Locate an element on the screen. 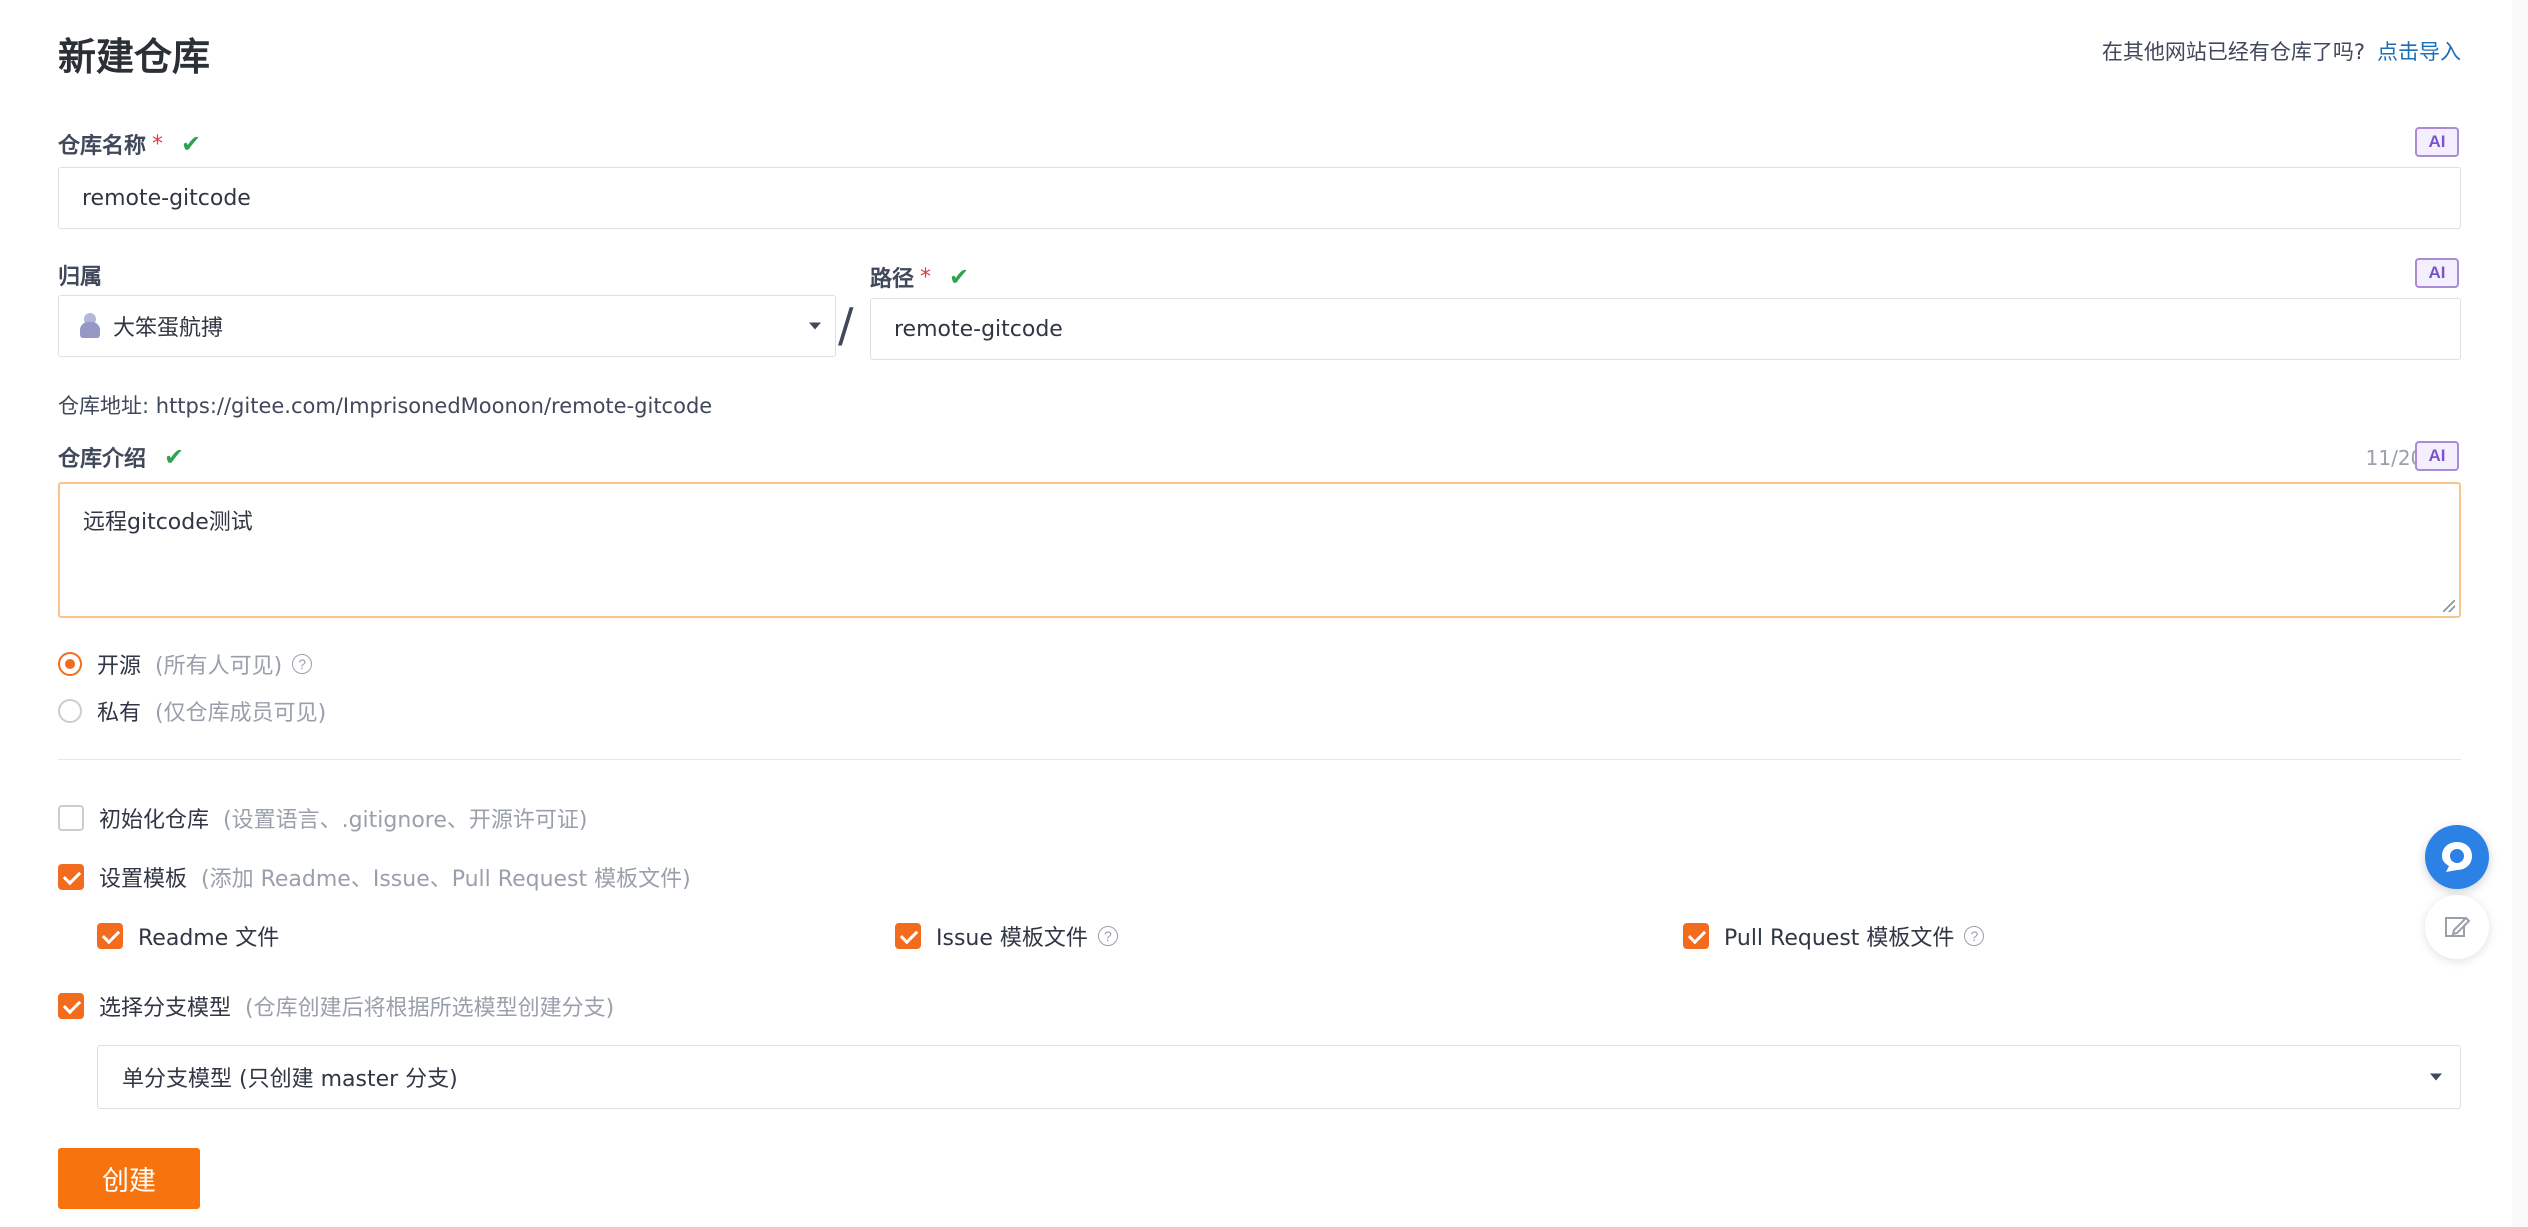 The image size is (2528, 1227). branch-model-select: 单分支模型 (只创建 master 分支) is located at coordinates (1279, 1077).